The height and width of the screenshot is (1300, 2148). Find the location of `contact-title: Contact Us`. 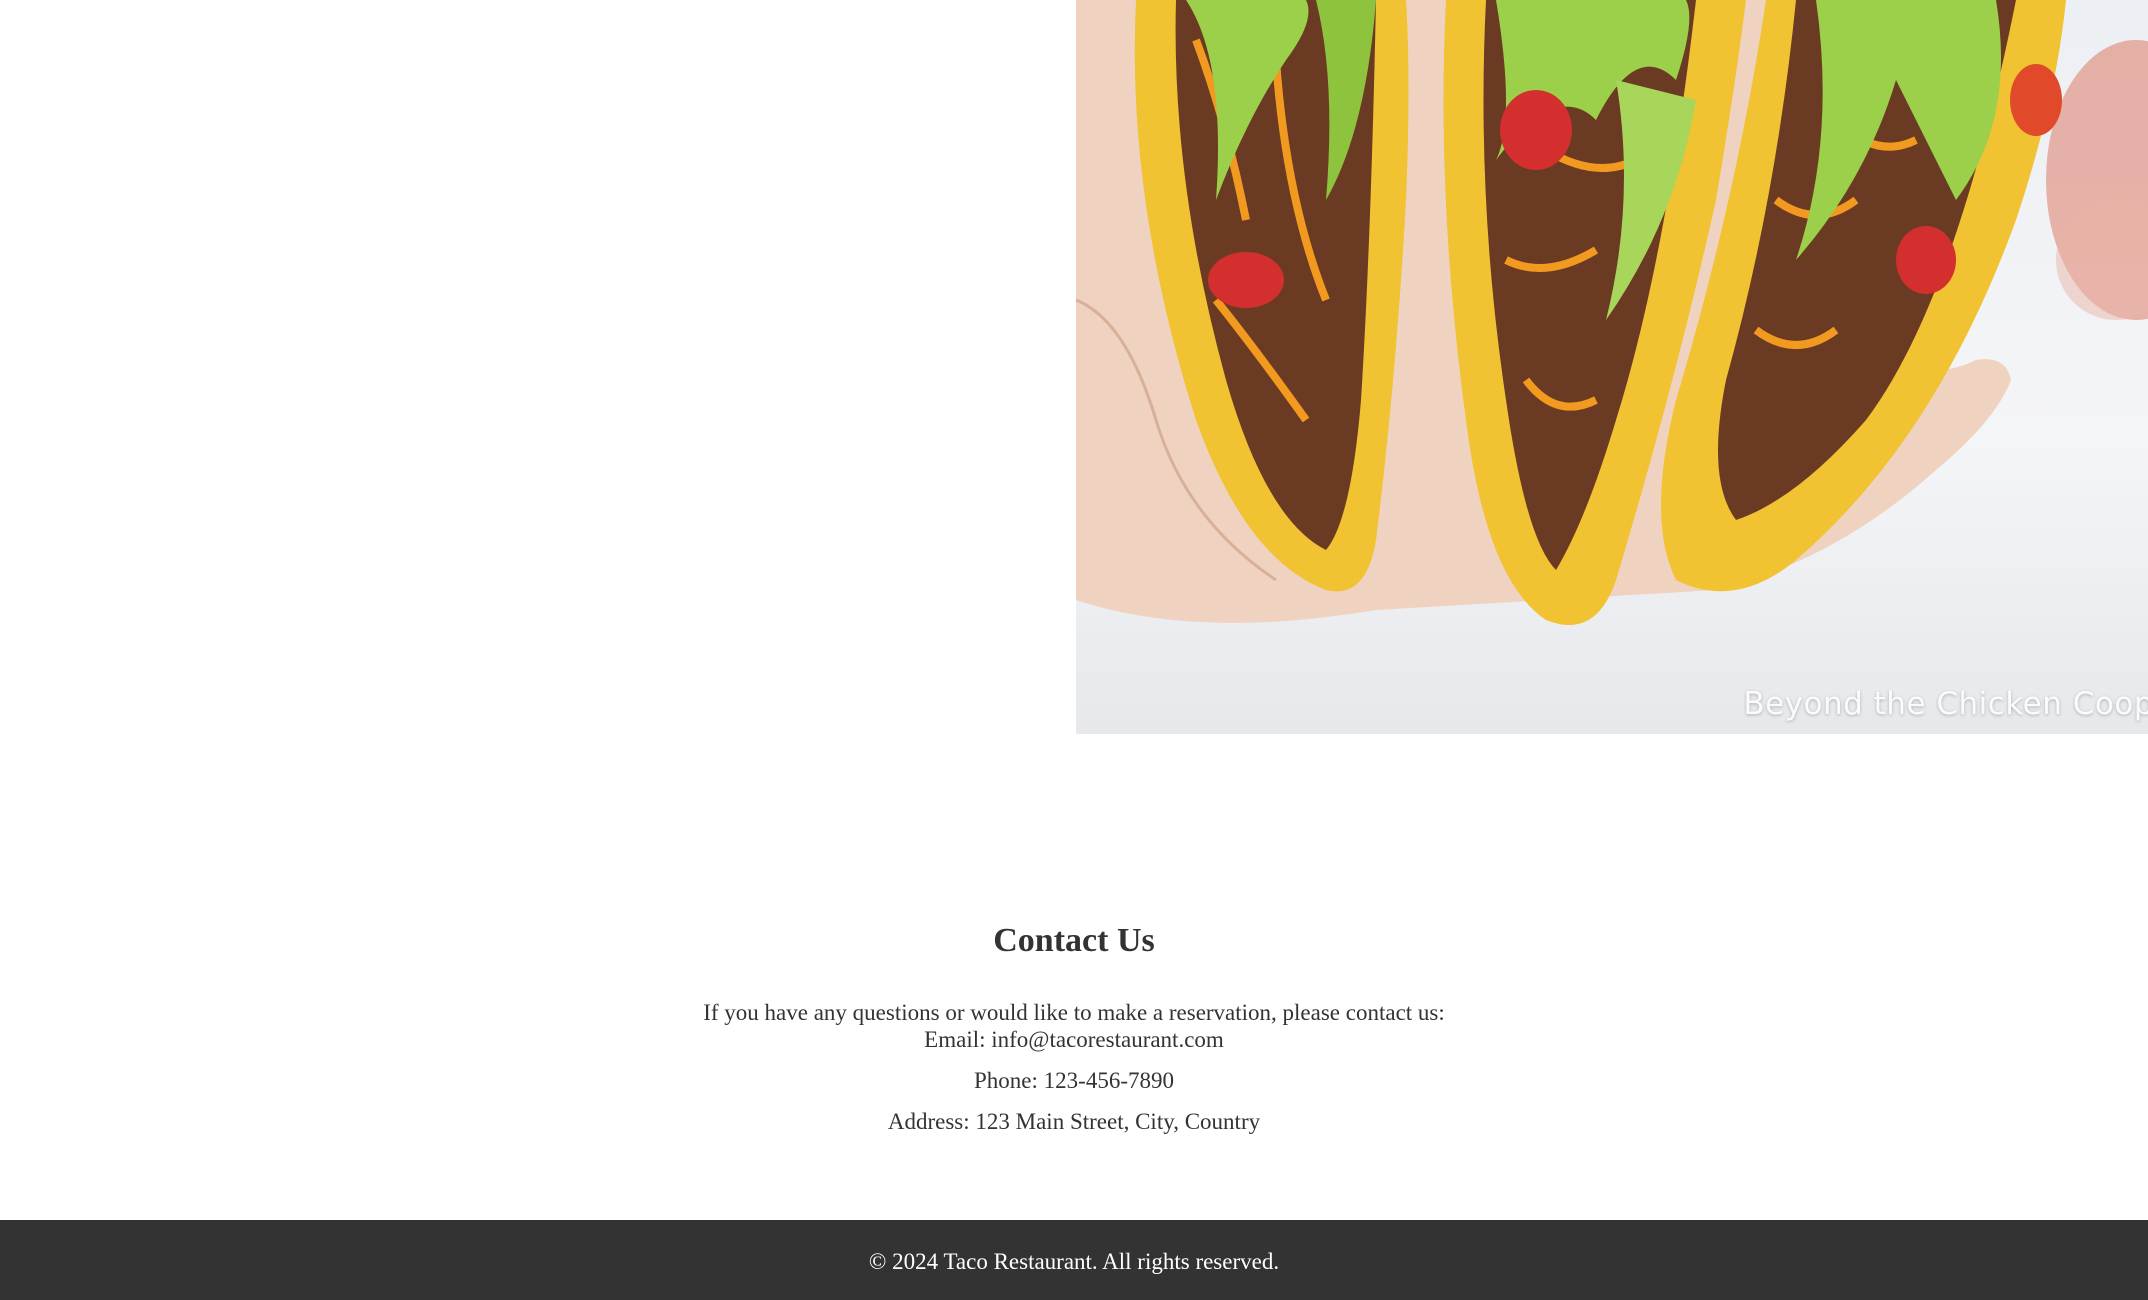

contact-title: Contact Us is located at coordinates (1074, 940).